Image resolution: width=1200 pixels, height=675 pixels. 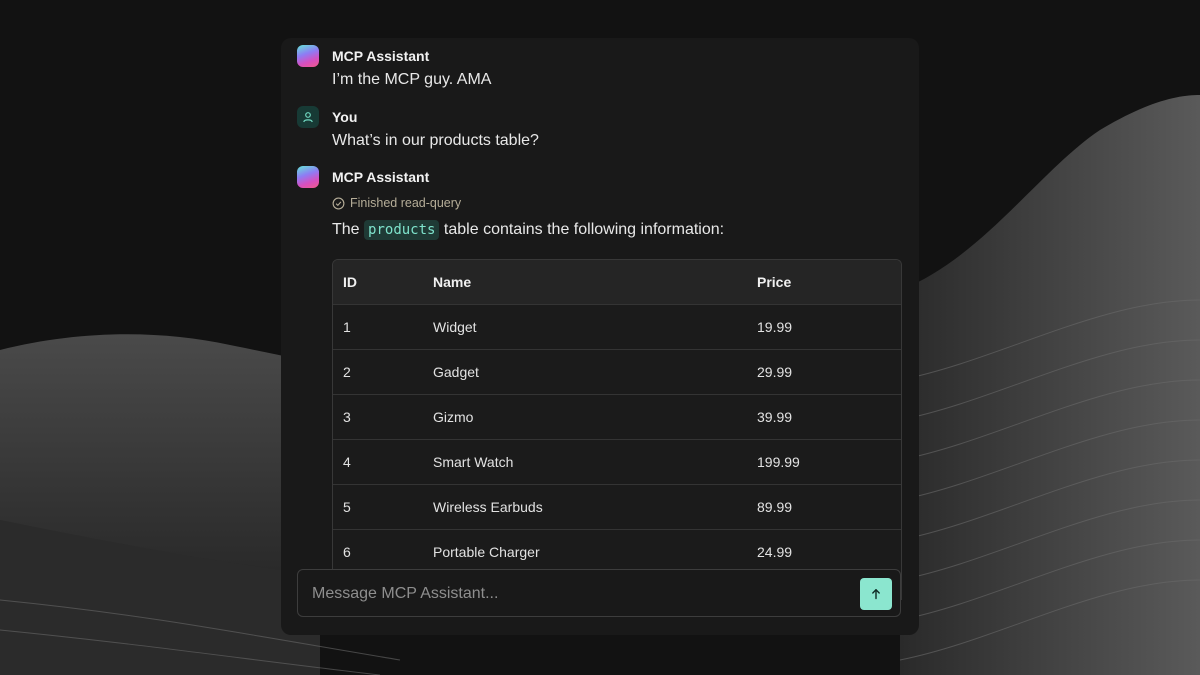 I want to click on cell-id: 1, so click(x=378, y=327).